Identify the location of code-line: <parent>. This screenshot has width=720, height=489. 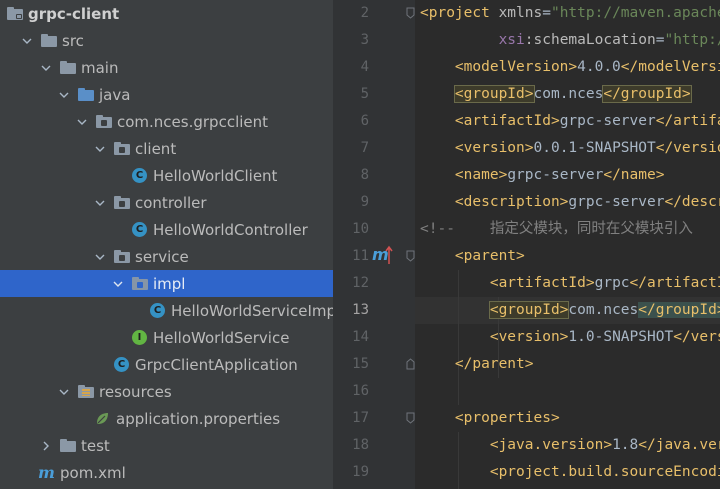
(472, 256).